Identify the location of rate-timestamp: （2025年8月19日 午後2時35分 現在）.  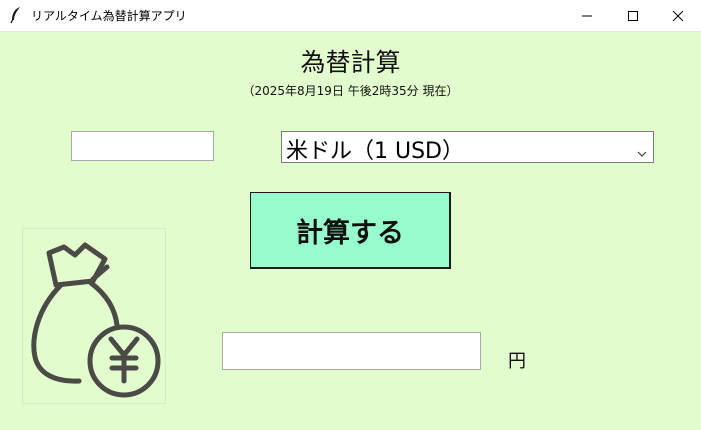
(350, 91).